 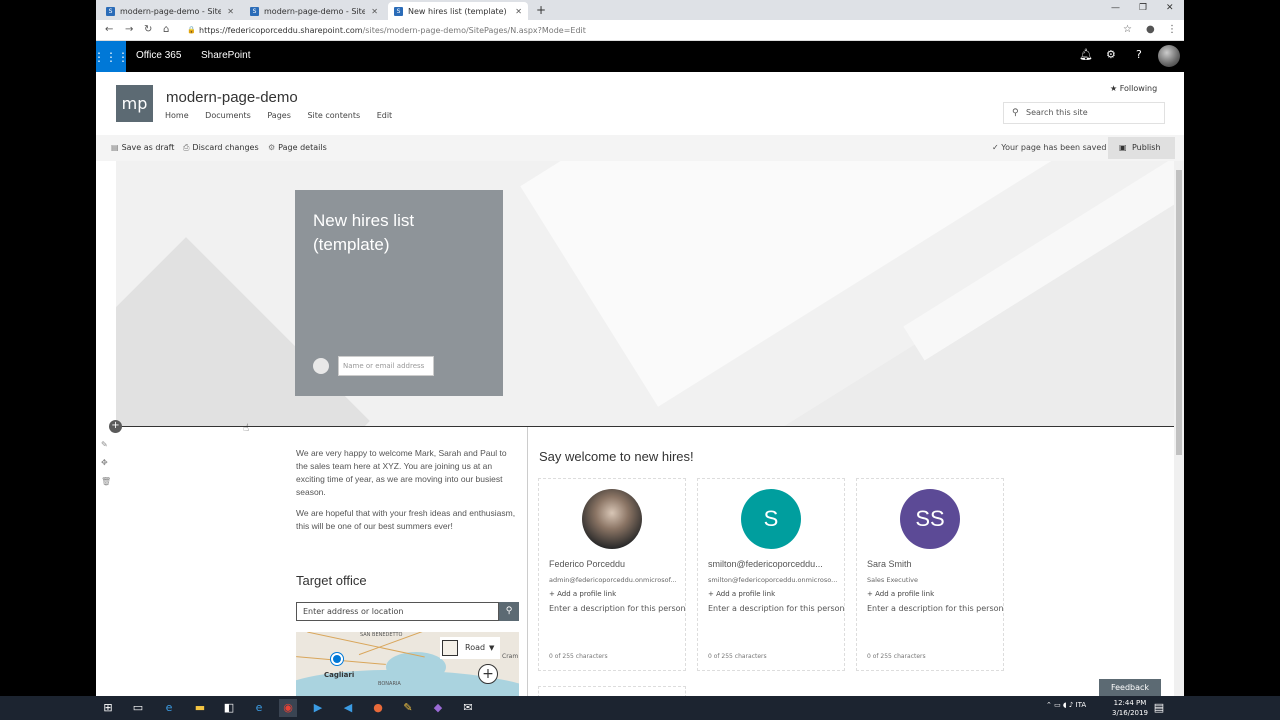 I want to click on notification-icon: ▤, so click(x=1159, y=708).